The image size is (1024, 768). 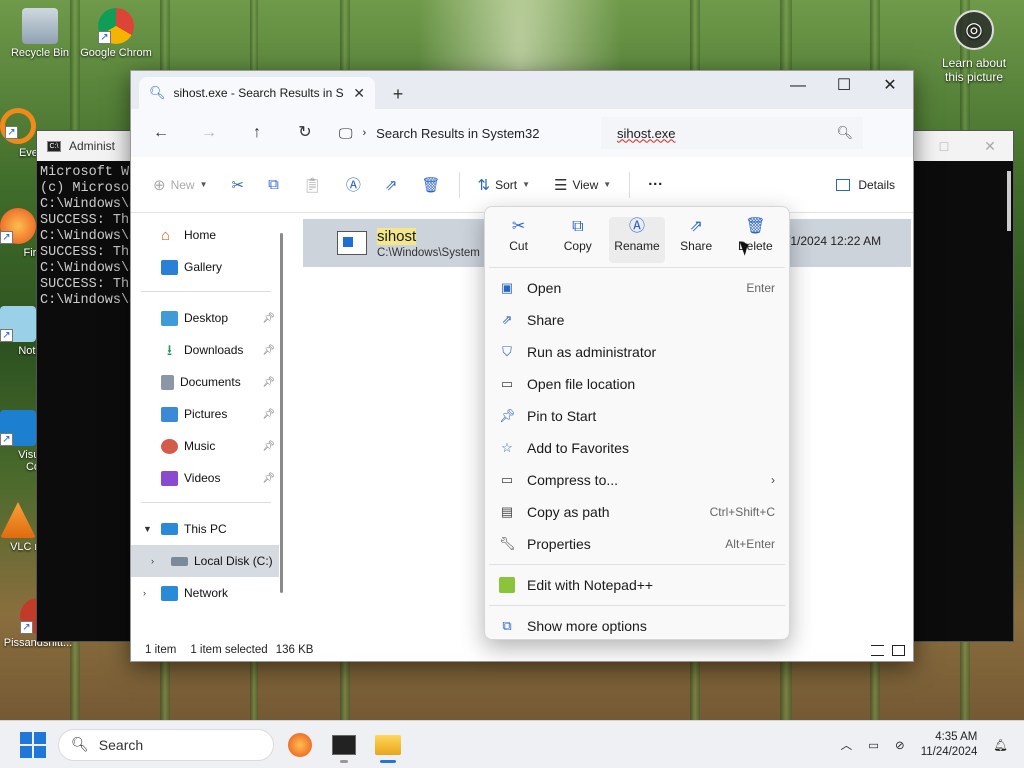 I want to click on up-button: ↑, so click(x=257, y=133).